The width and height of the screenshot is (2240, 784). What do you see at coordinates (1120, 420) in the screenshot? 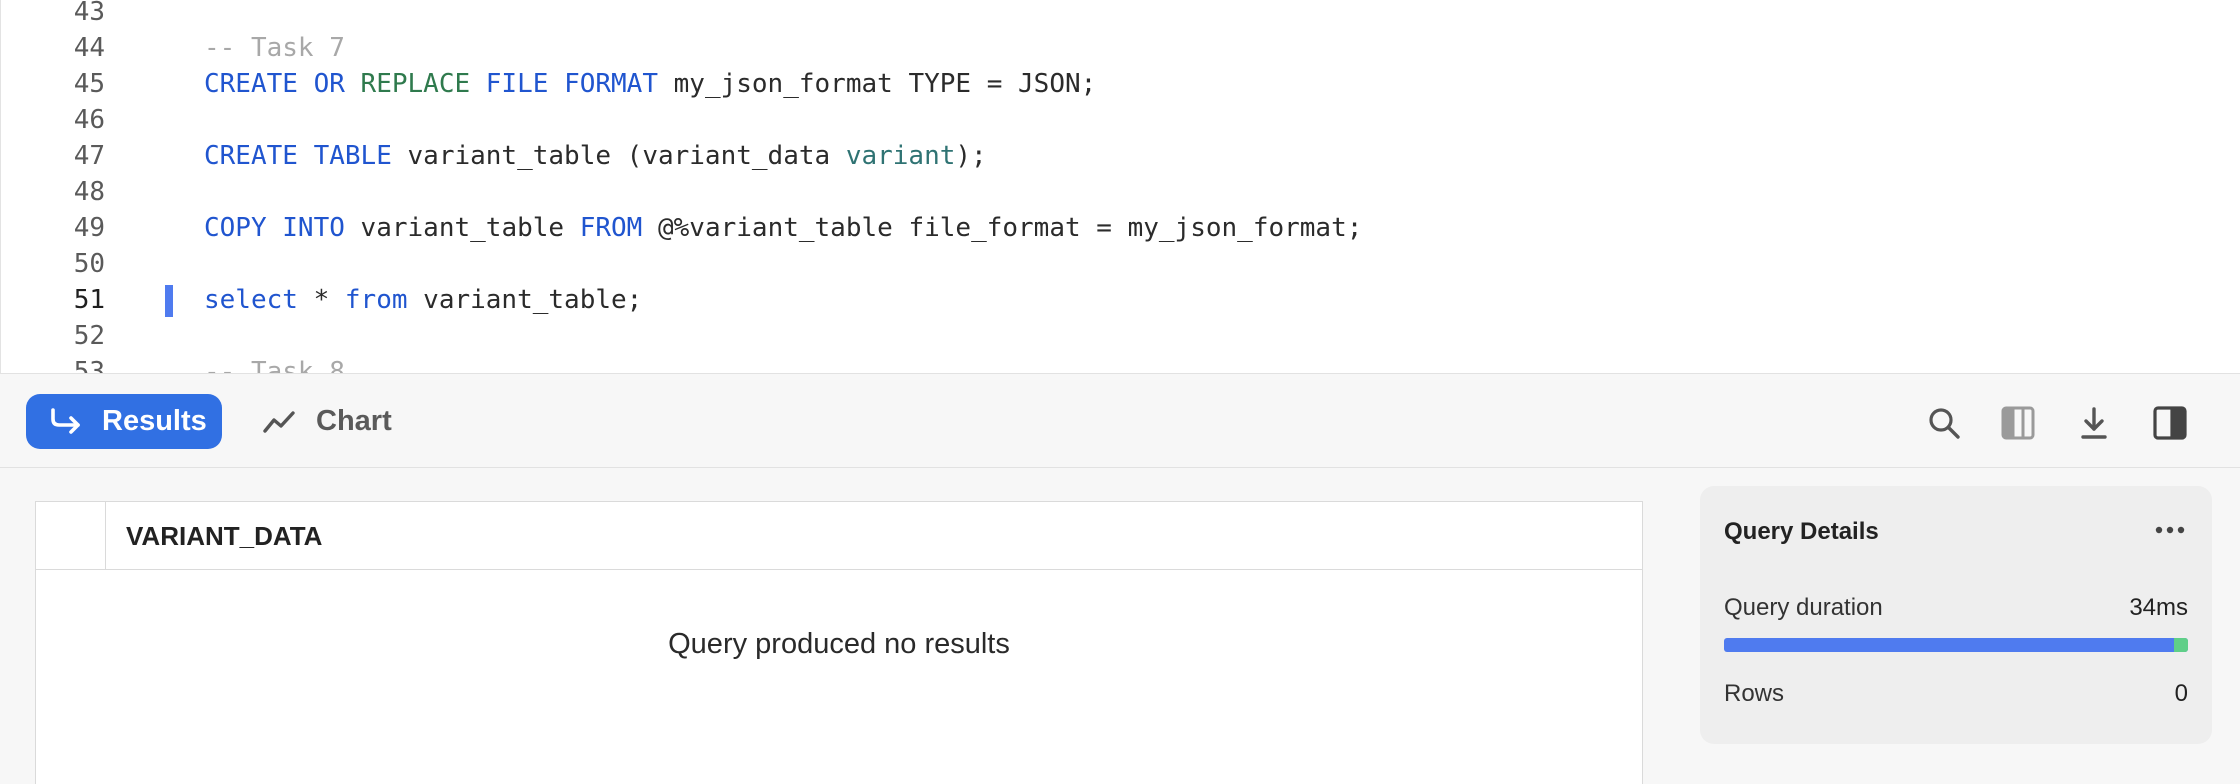
I see `results-toolbar: Results Chart` at bounding box center [1120, 420].